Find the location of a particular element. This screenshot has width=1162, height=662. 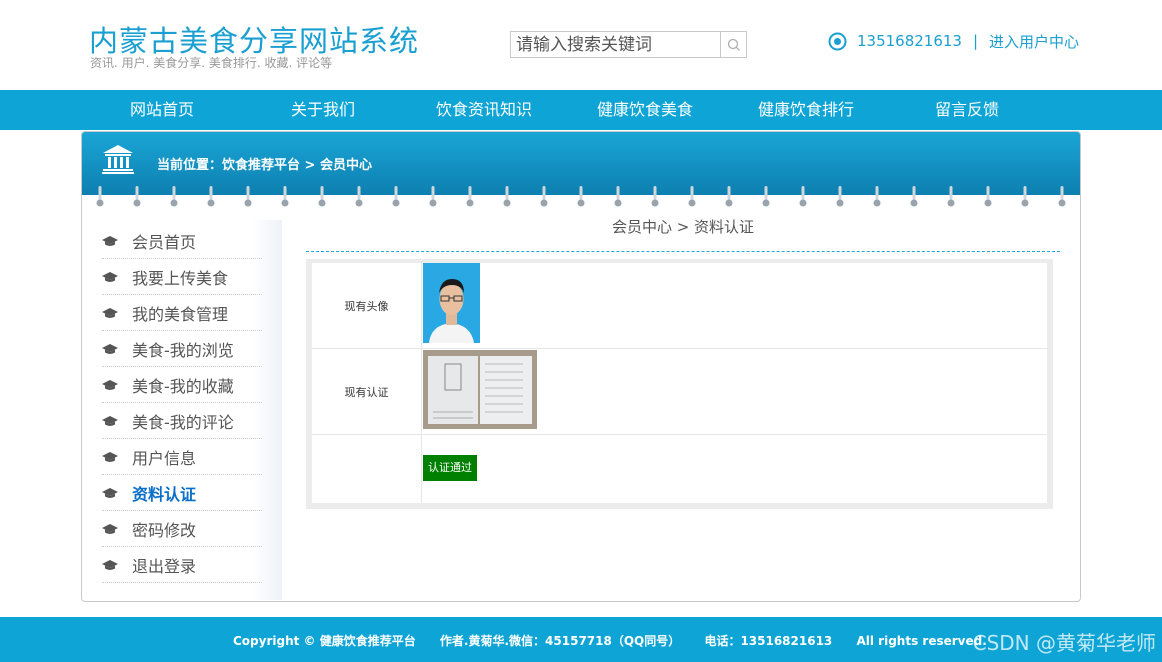

sidebar-item-label: 密码修改 is located at coordinates (164, 530).